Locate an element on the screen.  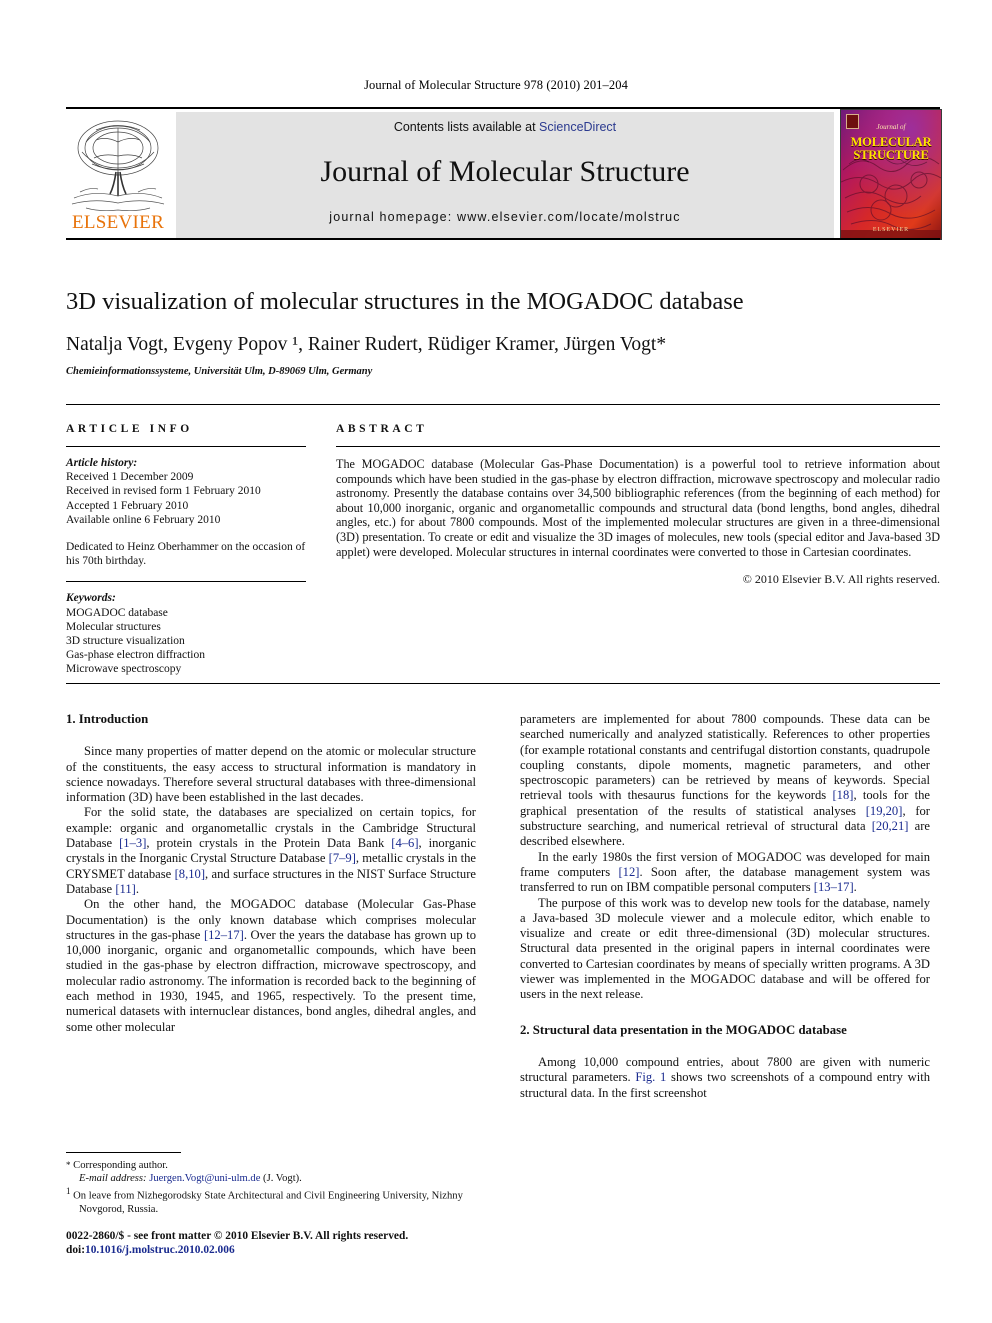
citation-link: [12–17] is located at coordinates (224, 935).